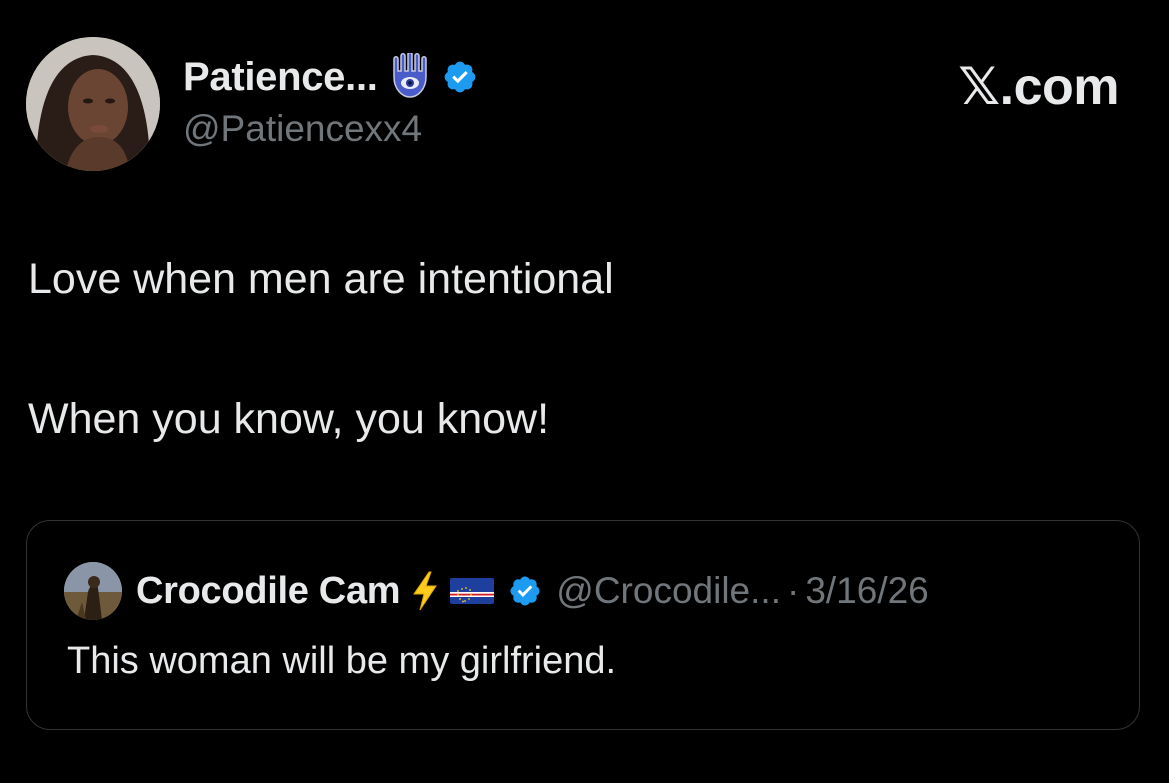 Image resolution: width=1169 pixels, height=783 pixels. I want to click on cape-verde-flag-icon, so click(472, 591).